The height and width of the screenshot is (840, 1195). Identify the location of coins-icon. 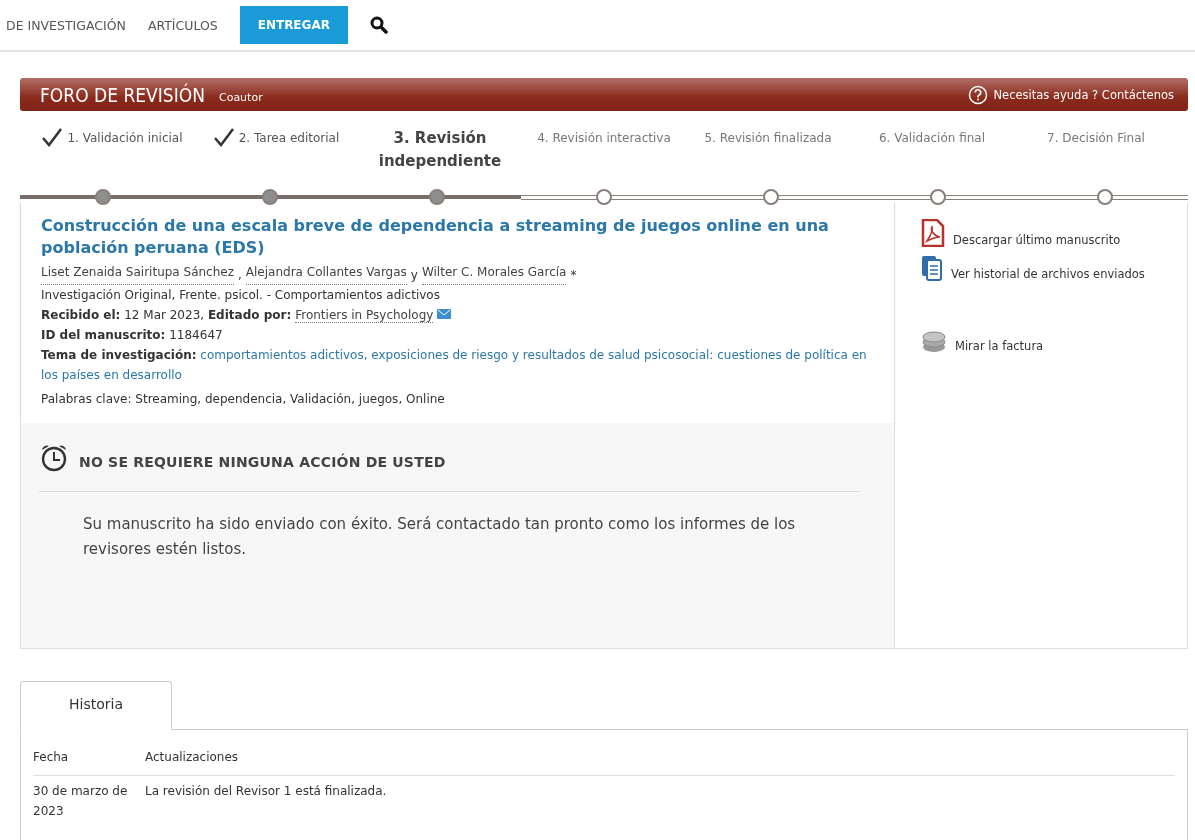
(934, 342).